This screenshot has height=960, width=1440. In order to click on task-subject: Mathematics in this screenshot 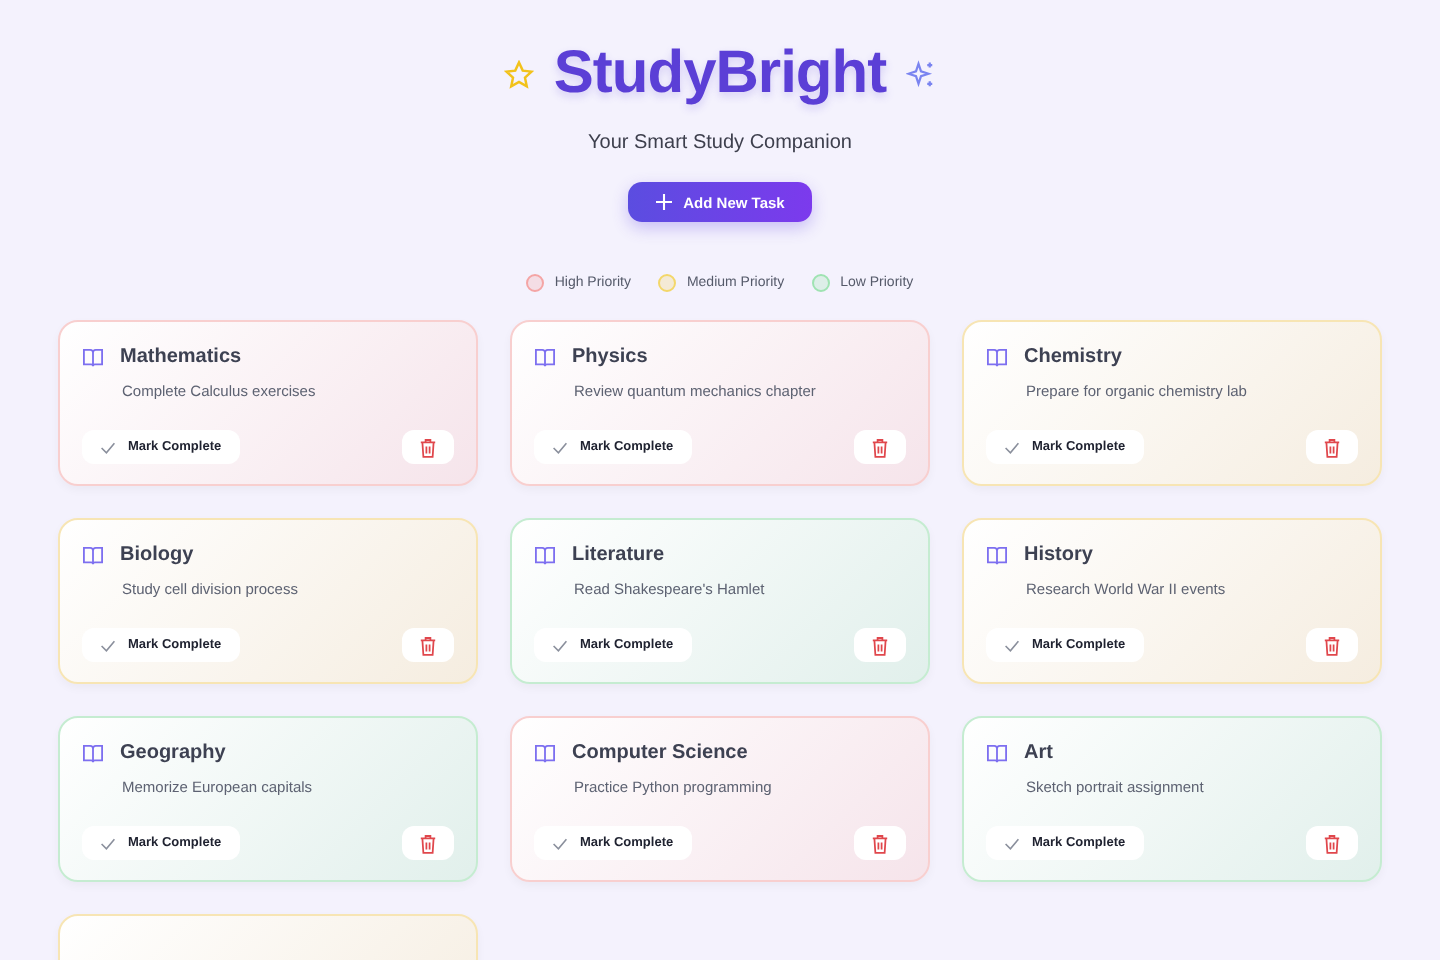, I will do `click(181, 357)`.